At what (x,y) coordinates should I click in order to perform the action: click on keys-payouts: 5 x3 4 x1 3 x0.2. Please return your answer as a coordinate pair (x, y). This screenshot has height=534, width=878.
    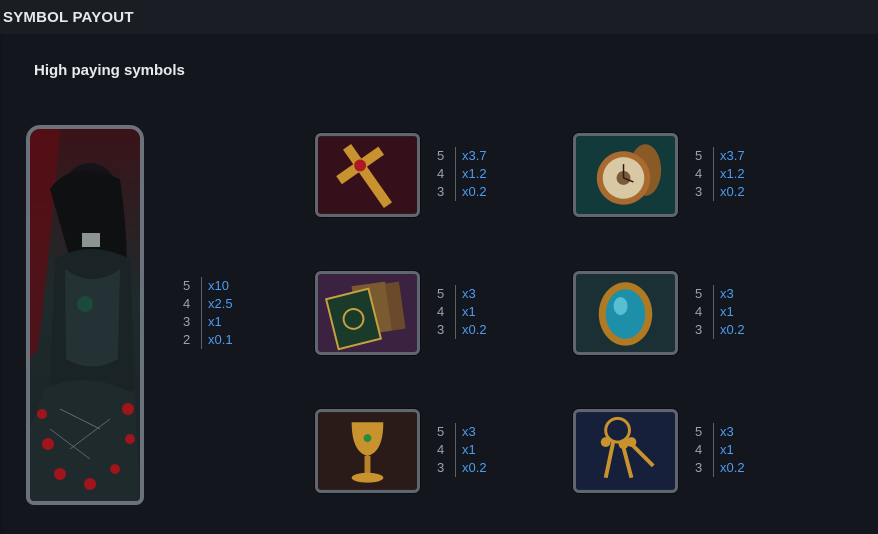
    Looking at the image, I should click on (720, 450).